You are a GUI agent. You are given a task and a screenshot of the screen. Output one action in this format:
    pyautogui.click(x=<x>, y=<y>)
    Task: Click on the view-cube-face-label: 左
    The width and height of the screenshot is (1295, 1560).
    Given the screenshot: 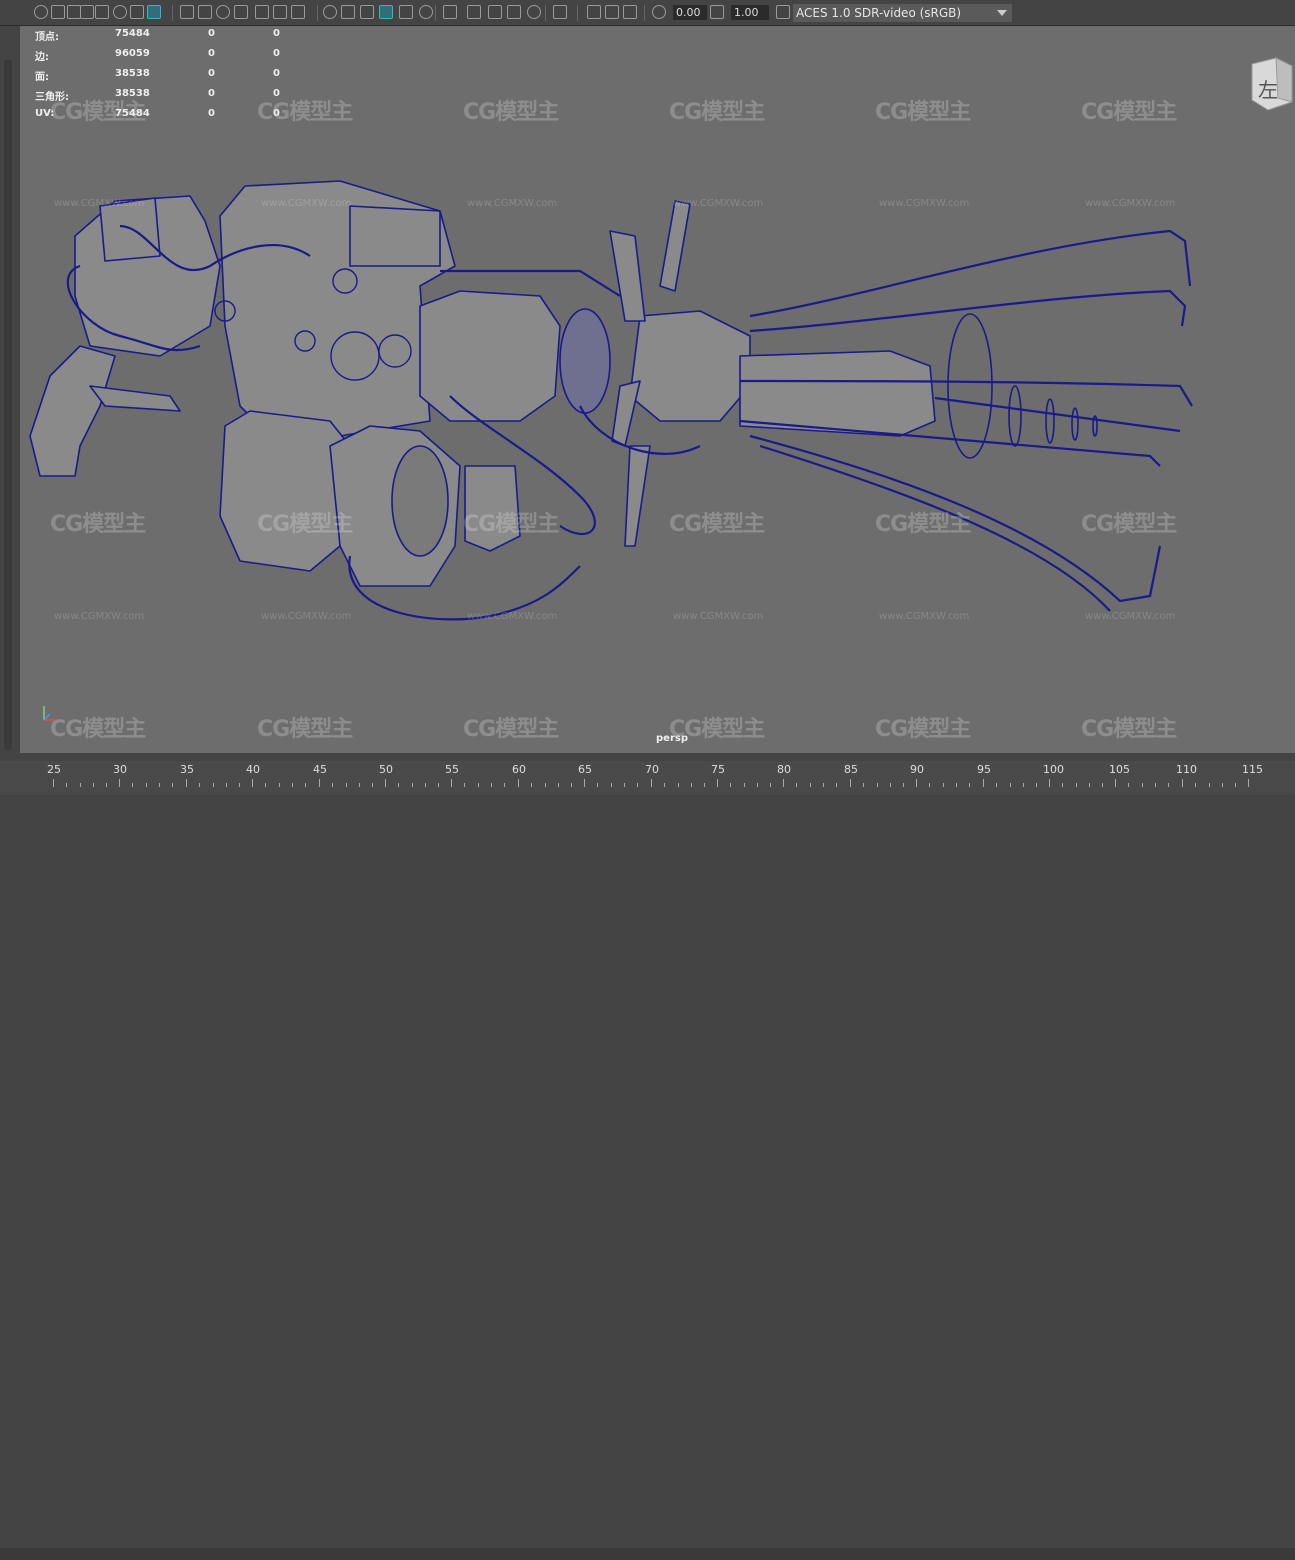 What is the action you would take?
    pyautogui.click(x=1268, y=90)
    